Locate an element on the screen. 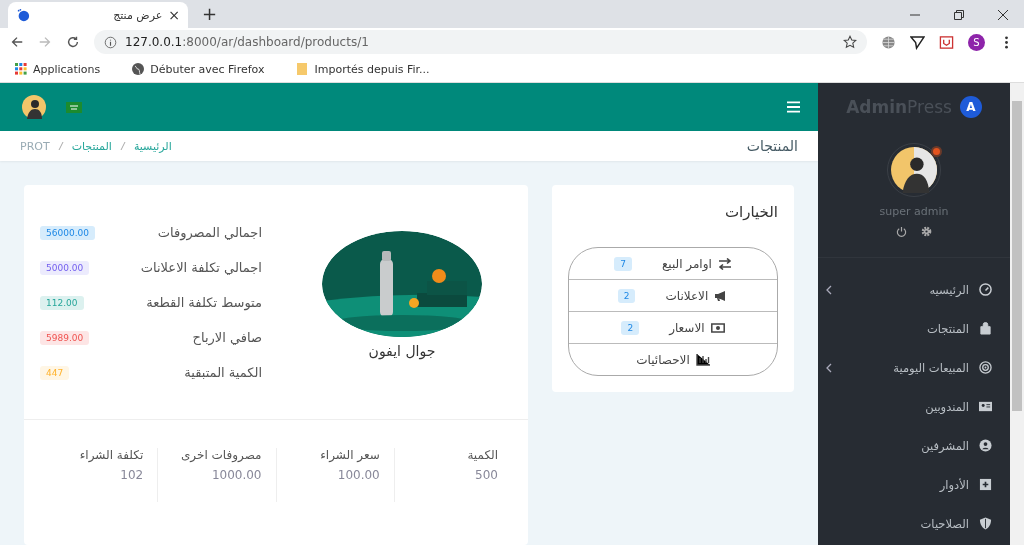  summary-label: سعر الشراء is located at coordinates (350, 455).